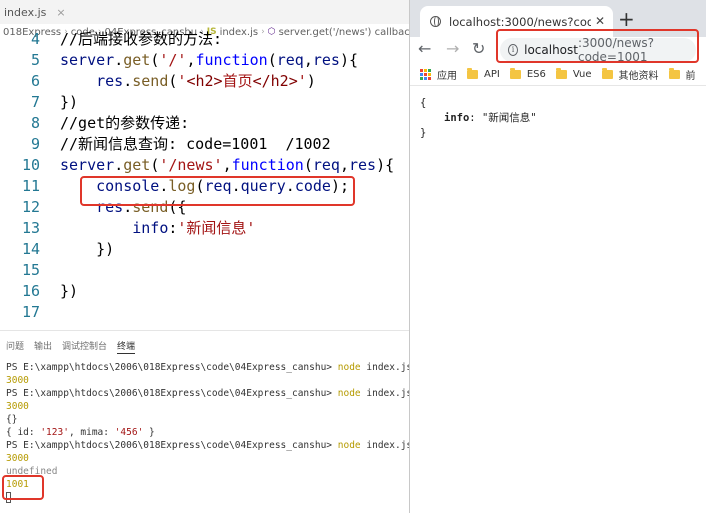 Image resolution: width=706 pixels, height=513 pixels. Describe the element at coordinates (492, 74) in the screenshot. I see `bookmark-label: API` at that location.